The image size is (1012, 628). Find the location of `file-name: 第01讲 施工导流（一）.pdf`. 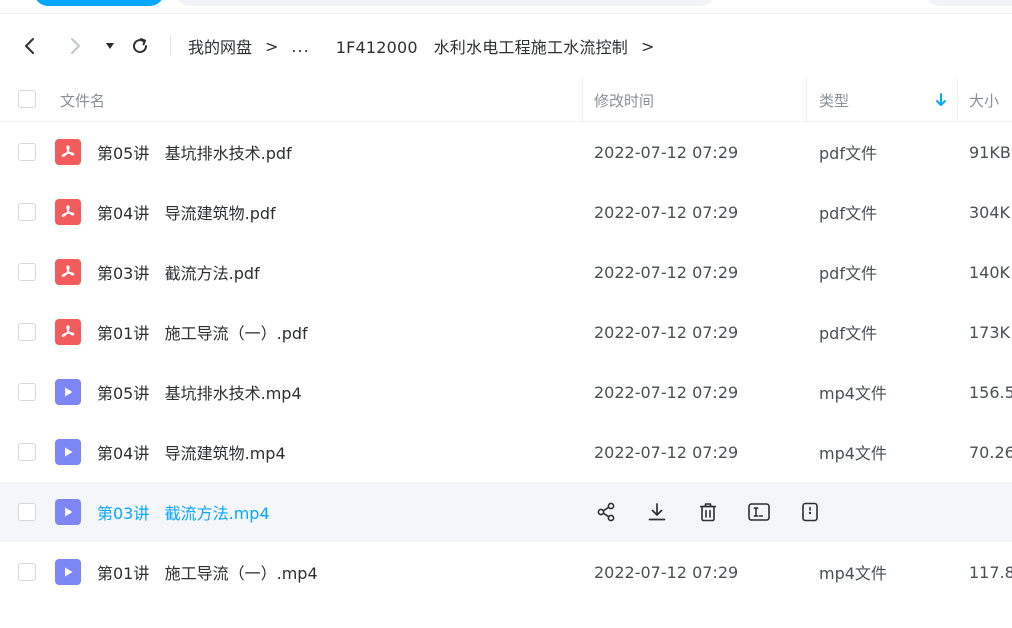

file-name: 第01讲 施工导流（一）.pdf is located at coordinates (202, 332).